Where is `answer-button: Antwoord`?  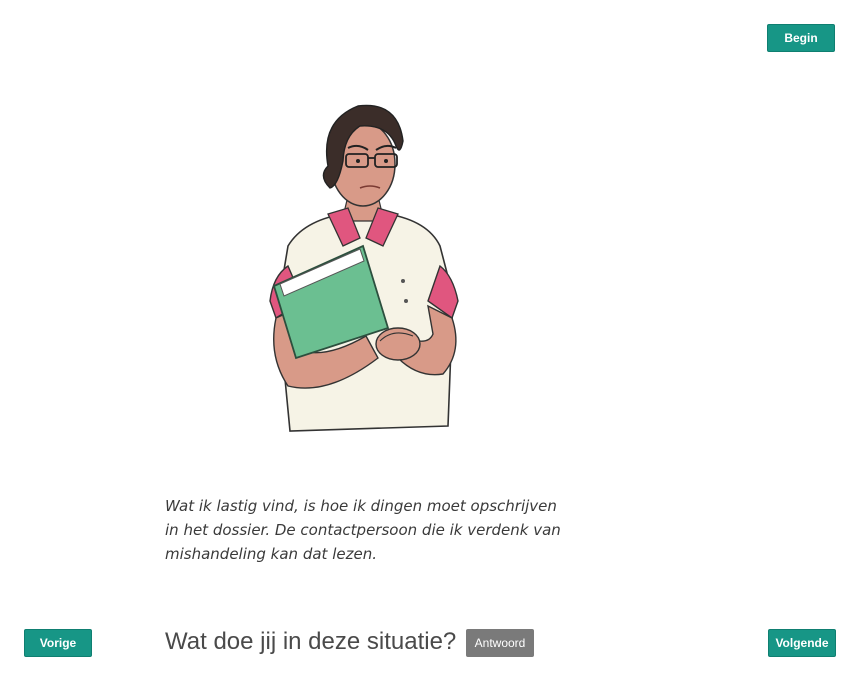
answer-button: Antwoord is located at coordinates (500, 643).